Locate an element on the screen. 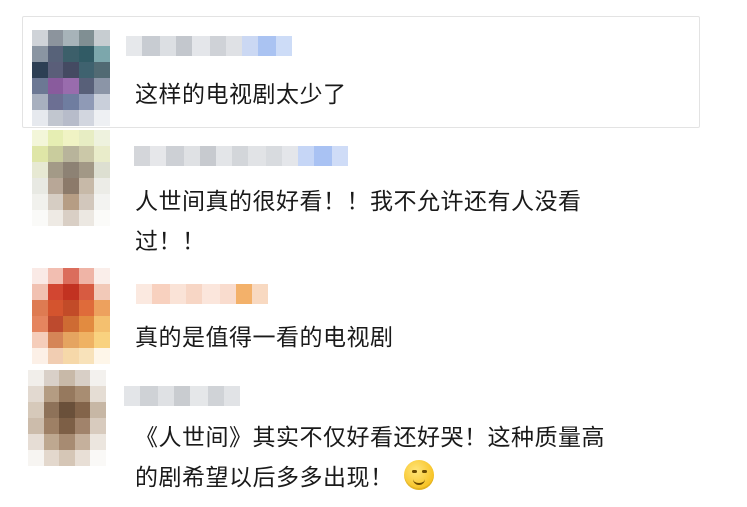 This screenshot has height=507, width=747. comment-text: 真的是值得一看的电视剧 is located at coordinates (264, 338).